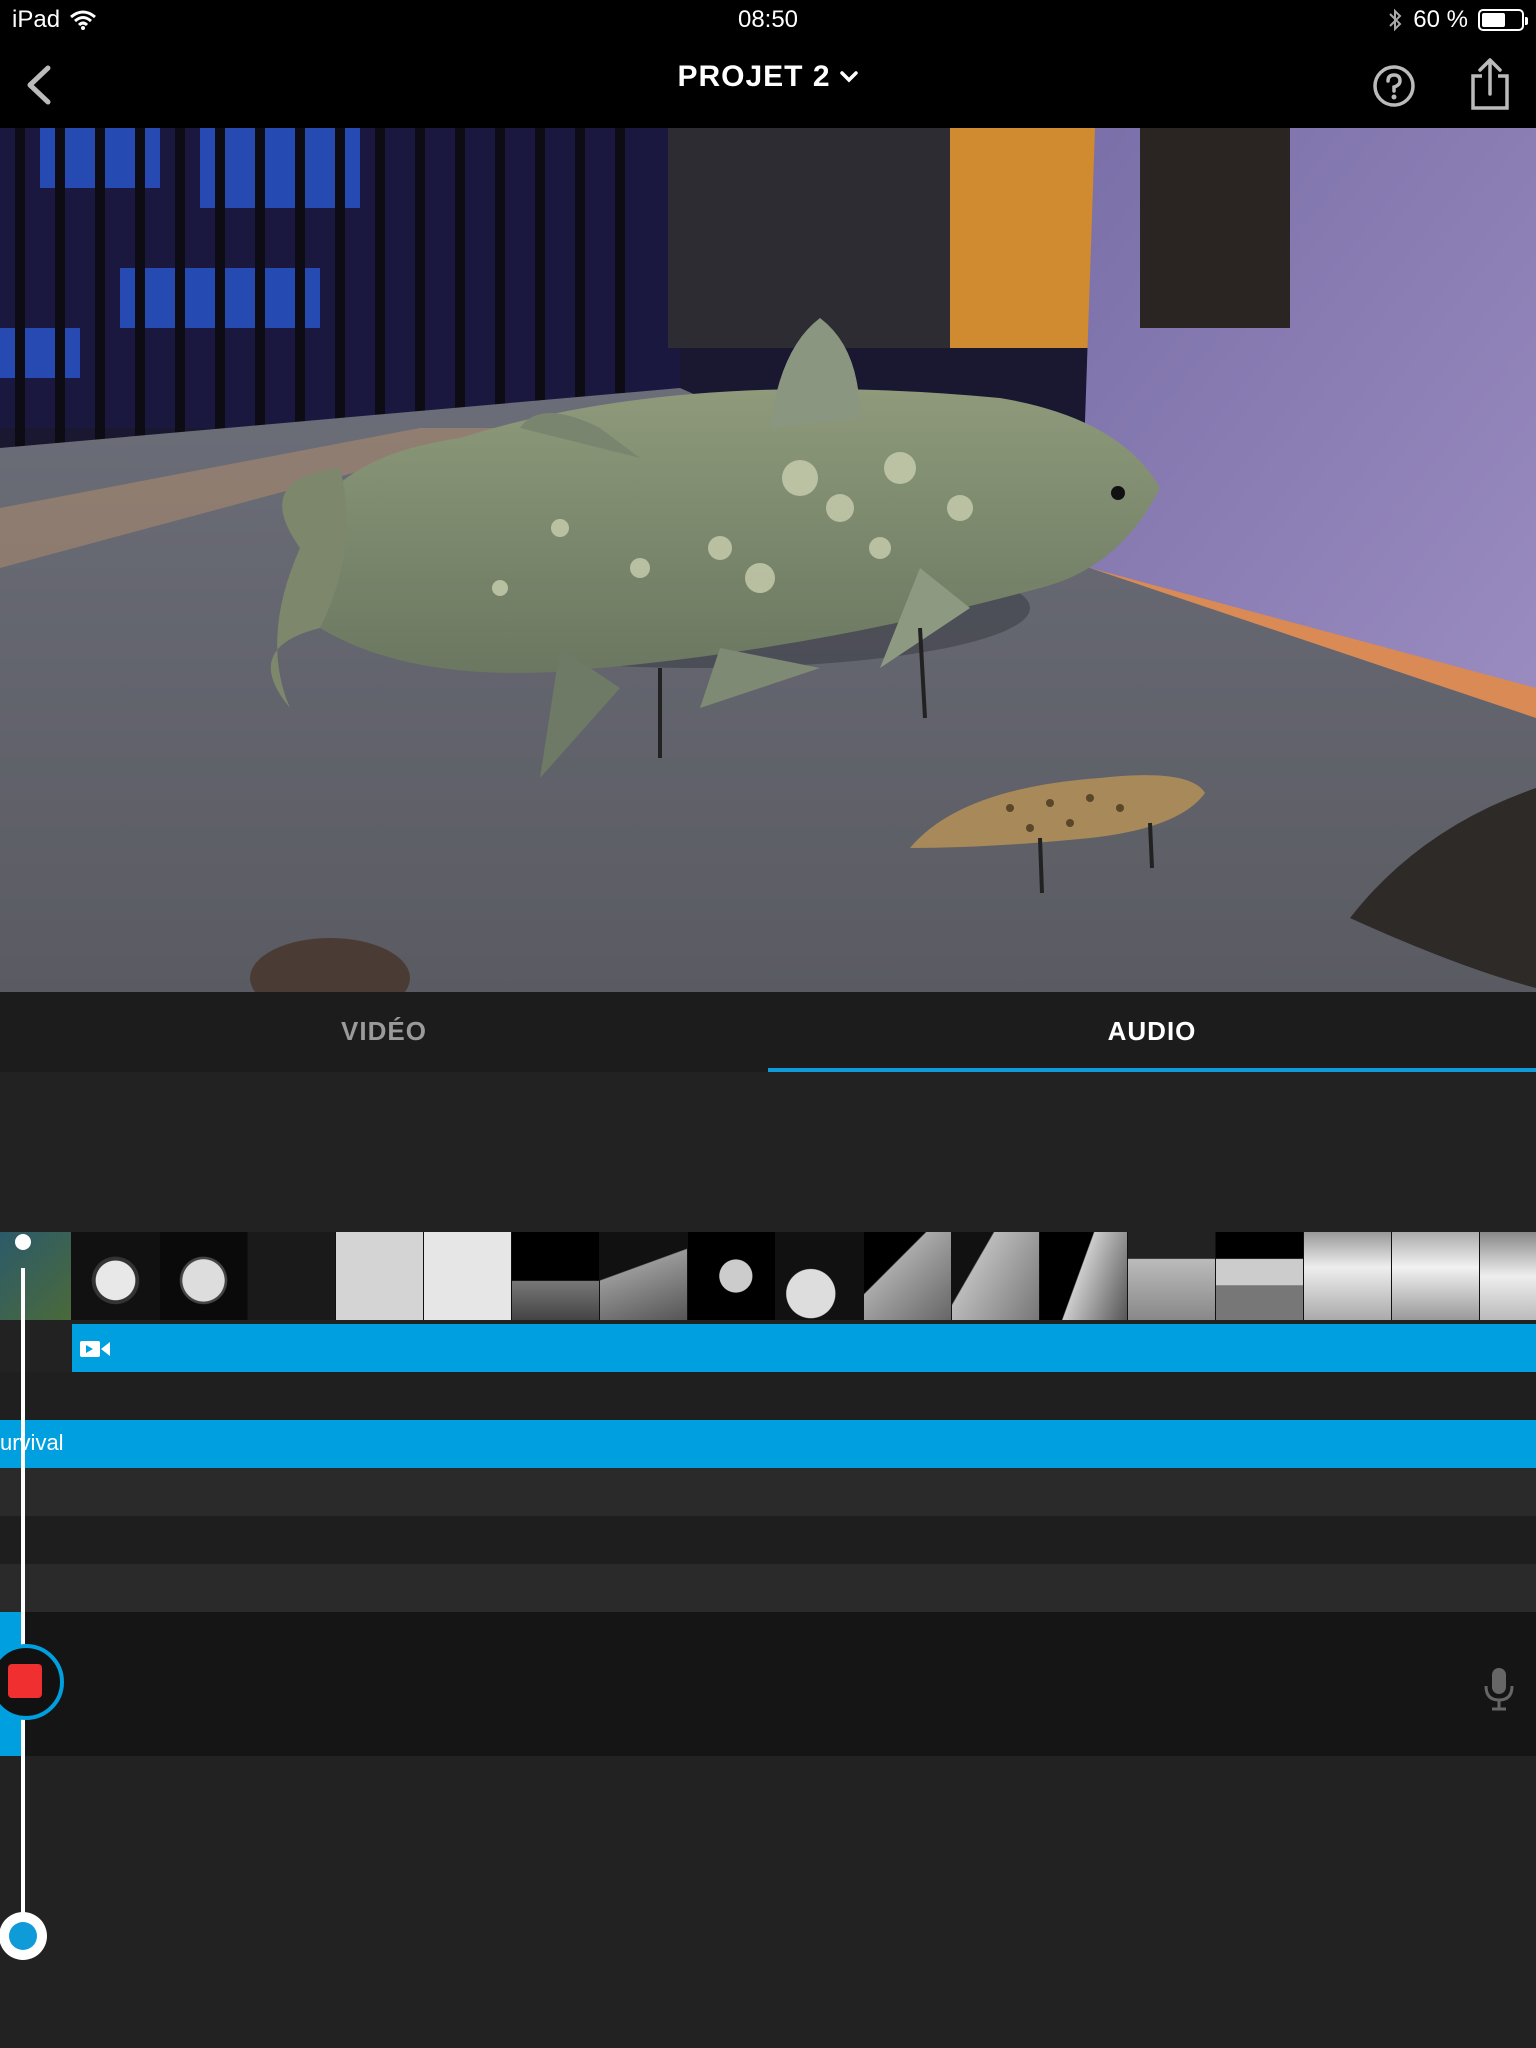 The width and height of the screenshot is (1536, 2048). What do you see at coordinates (768, 1684) in the screenshot?
I see `voiceover-track` at bounding box center [768, 1684].